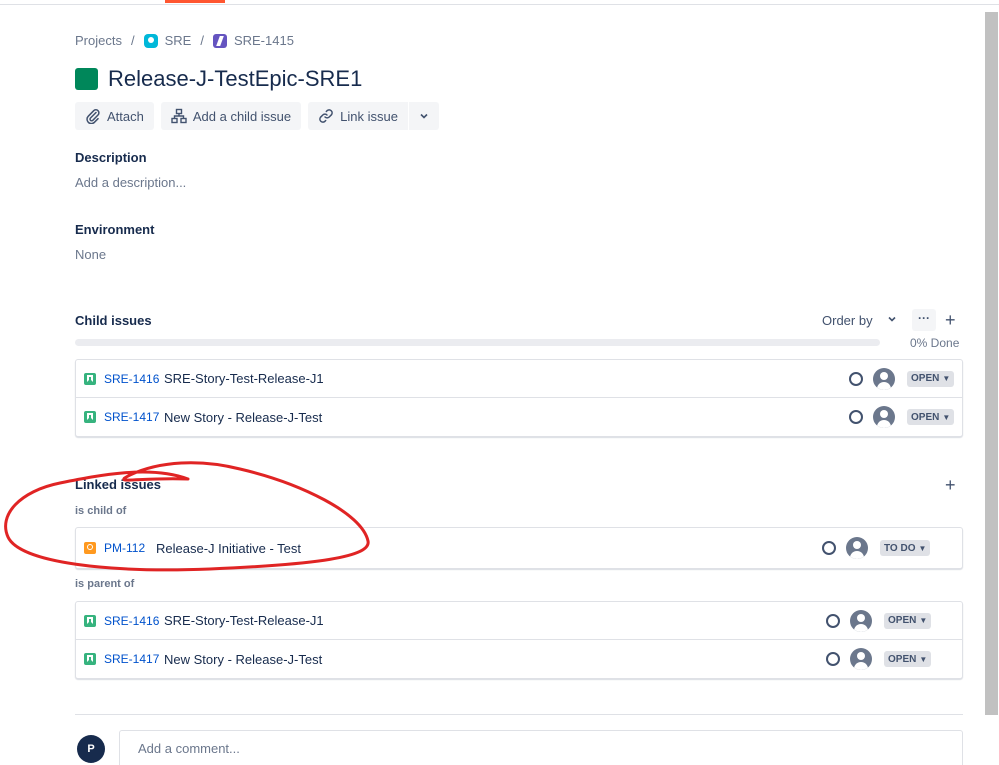 The width and height of the screenshot is (999, 765). Describe the element at coordinates (179, 116) in the screenshot. I see `hierarchy-icon` at that location.